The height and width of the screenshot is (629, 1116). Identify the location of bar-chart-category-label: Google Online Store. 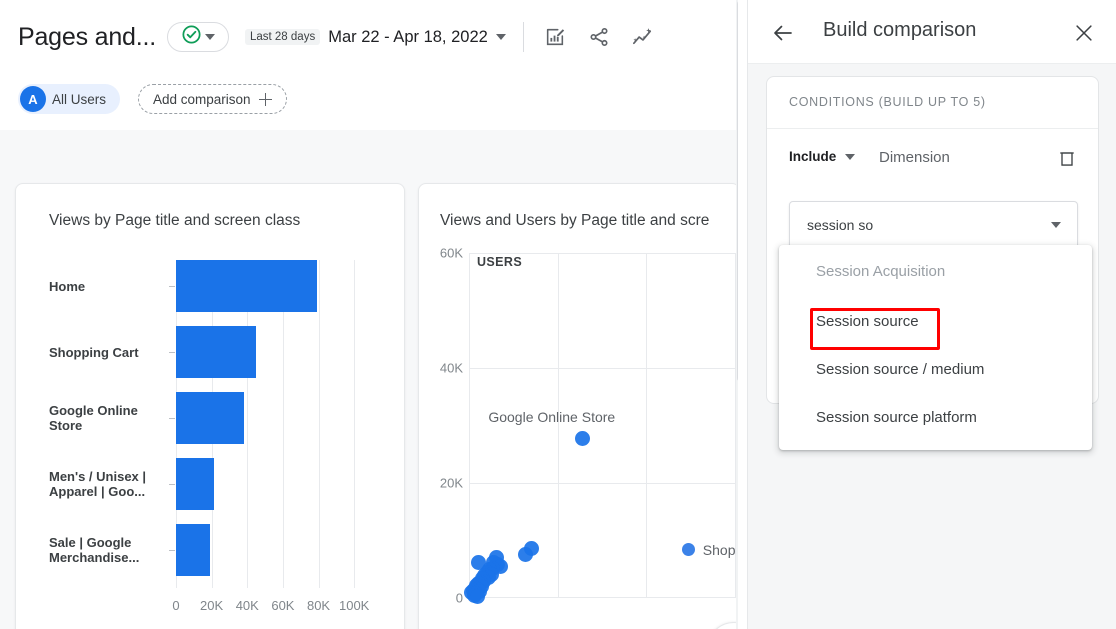
(93, 418).